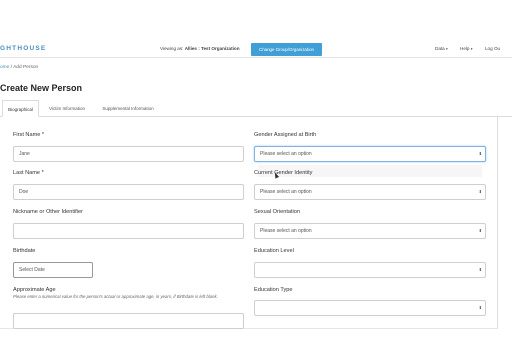 The image size is (512, 359). I want to click on approx-age-label: Approximate Age, so click(34, 290).